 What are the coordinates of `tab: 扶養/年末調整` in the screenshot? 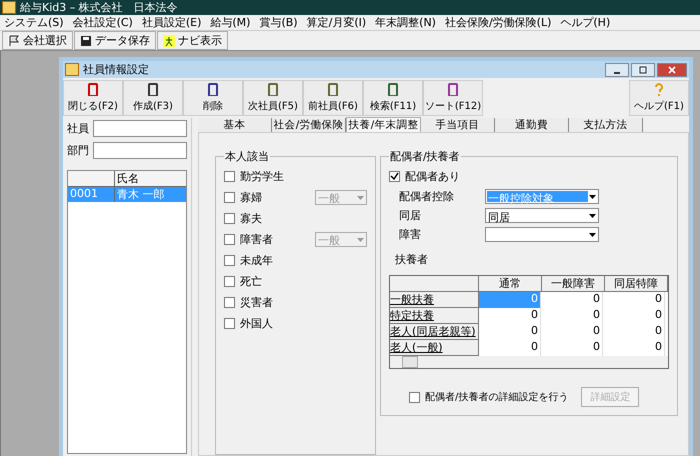 It's located at (383, 124).